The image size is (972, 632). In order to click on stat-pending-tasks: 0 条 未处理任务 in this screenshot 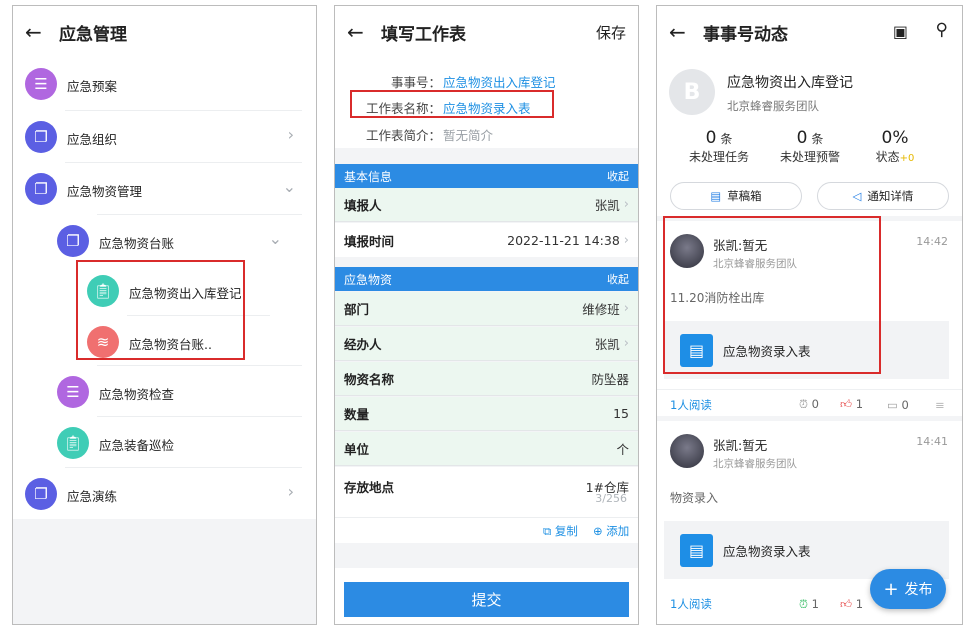, I will do `click(719, 146)`.